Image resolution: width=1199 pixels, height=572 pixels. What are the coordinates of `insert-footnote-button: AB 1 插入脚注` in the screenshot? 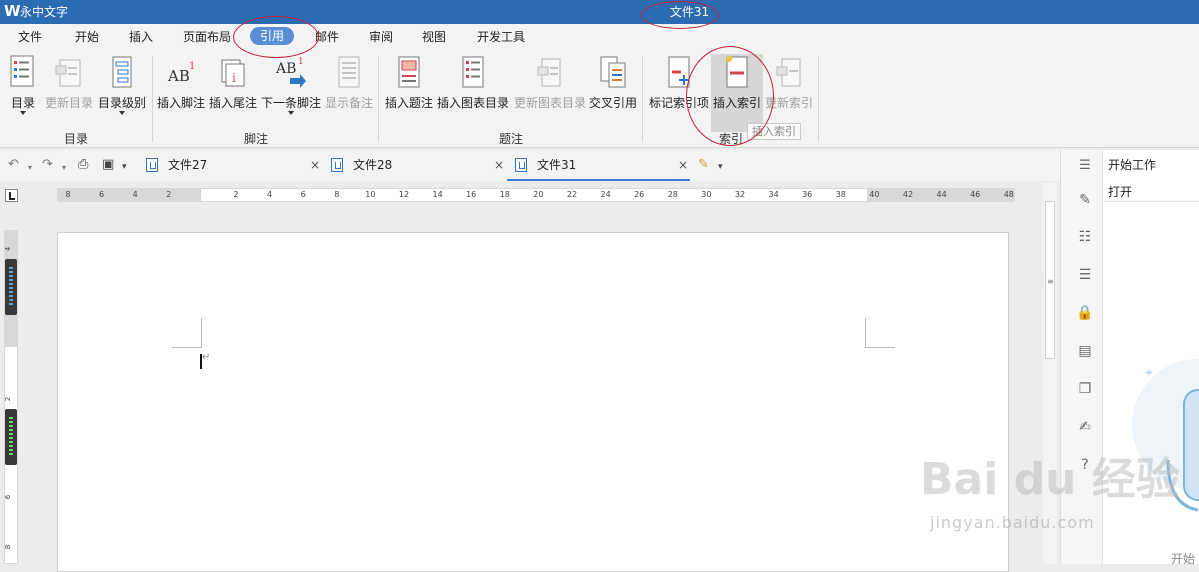 It's located at (181, 82).